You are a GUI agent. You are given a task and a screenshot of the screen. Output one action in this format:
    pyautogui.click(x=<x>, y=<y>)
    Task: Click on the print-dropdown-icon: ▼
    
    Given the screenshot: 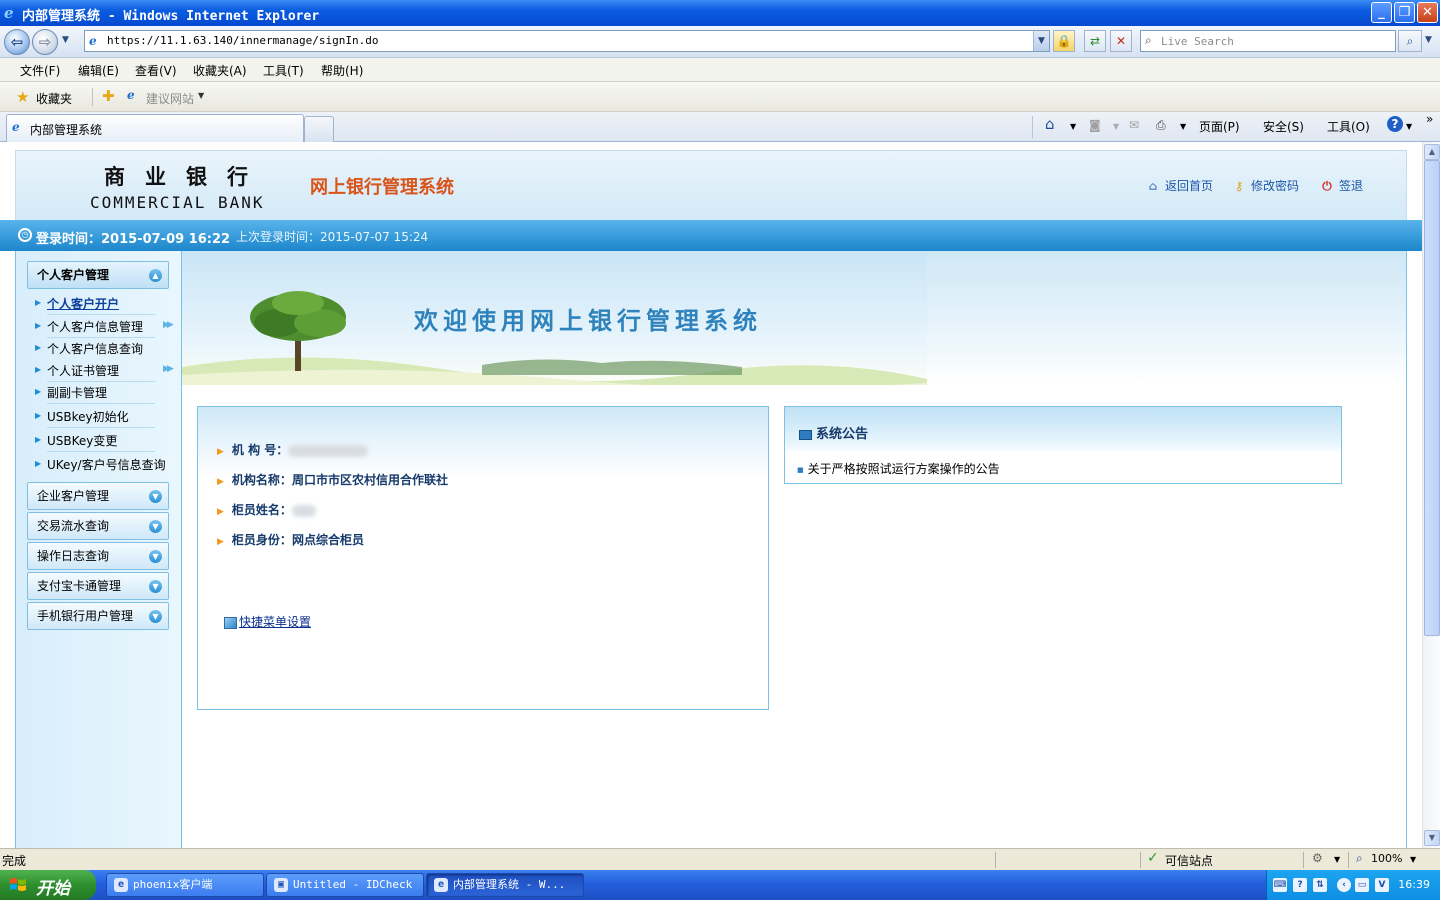 What is the action you would take?
    pyautogui.click(x=1183, y=126)
    